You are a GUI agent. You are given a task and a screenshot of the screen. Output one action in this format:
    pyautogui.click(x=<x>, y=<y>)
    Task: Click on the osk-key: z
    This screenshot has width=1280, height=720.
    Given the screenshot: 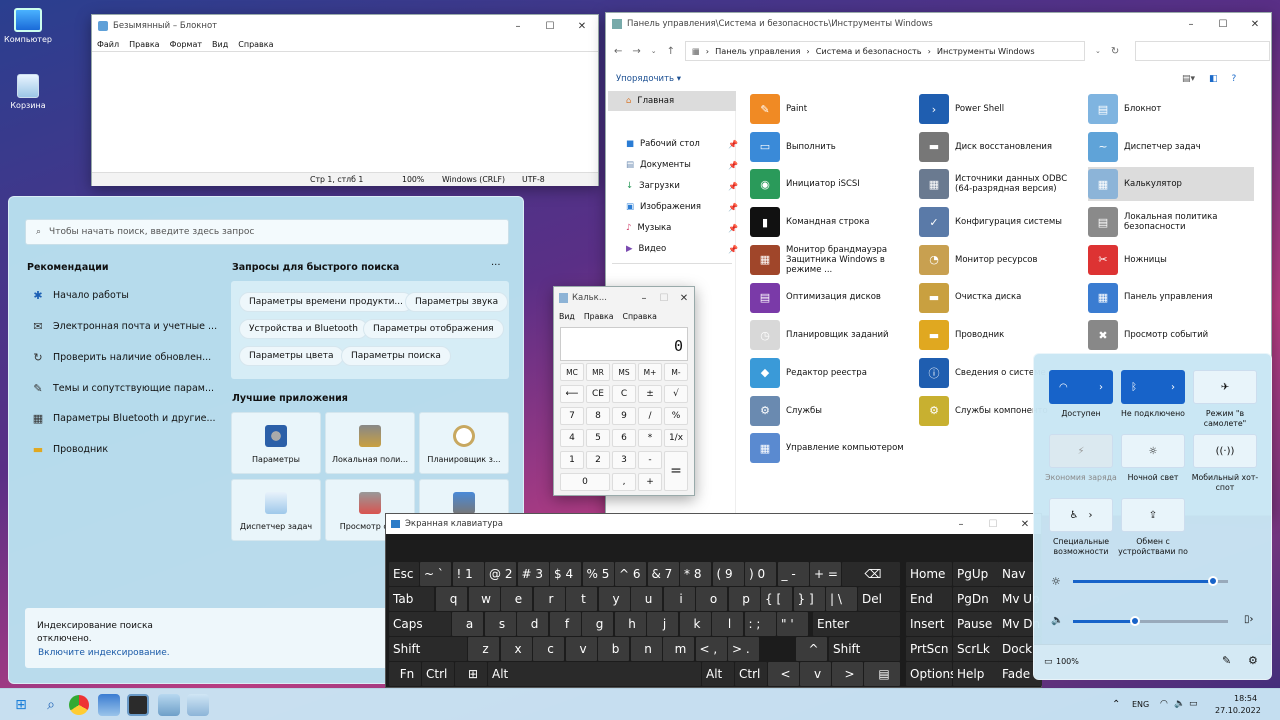 What is the action you would take?
    pyautogui.click(x=483, y=649)
    